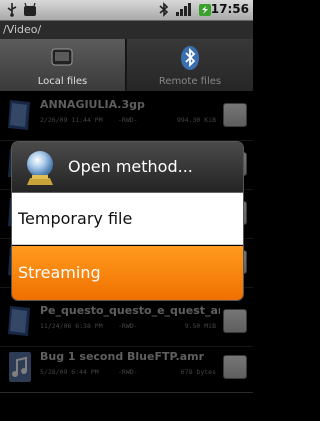 The image size is (320, 421). I want to click on crystal-ball-icon, so click(40, 168).